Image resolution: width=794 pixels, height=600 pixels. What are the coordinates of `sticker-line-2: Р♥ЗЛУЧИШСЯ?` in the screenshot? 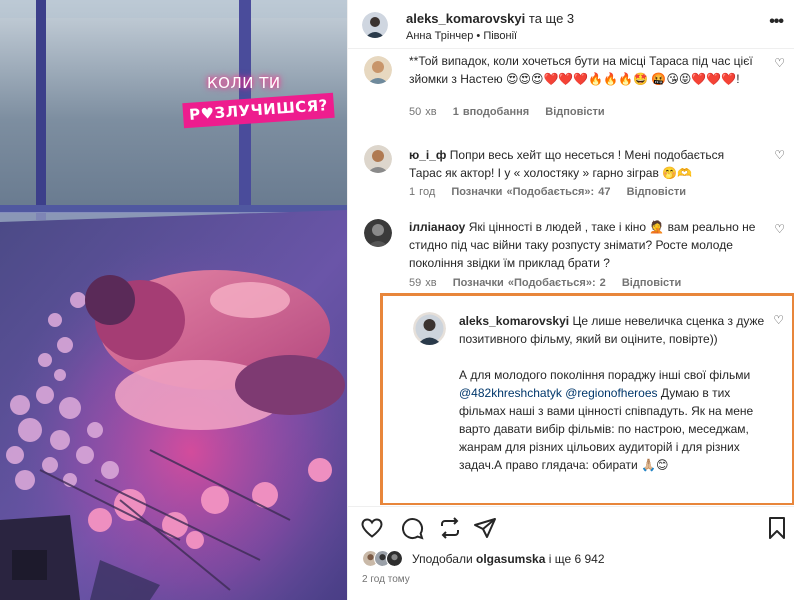 It's located at (258, 110).